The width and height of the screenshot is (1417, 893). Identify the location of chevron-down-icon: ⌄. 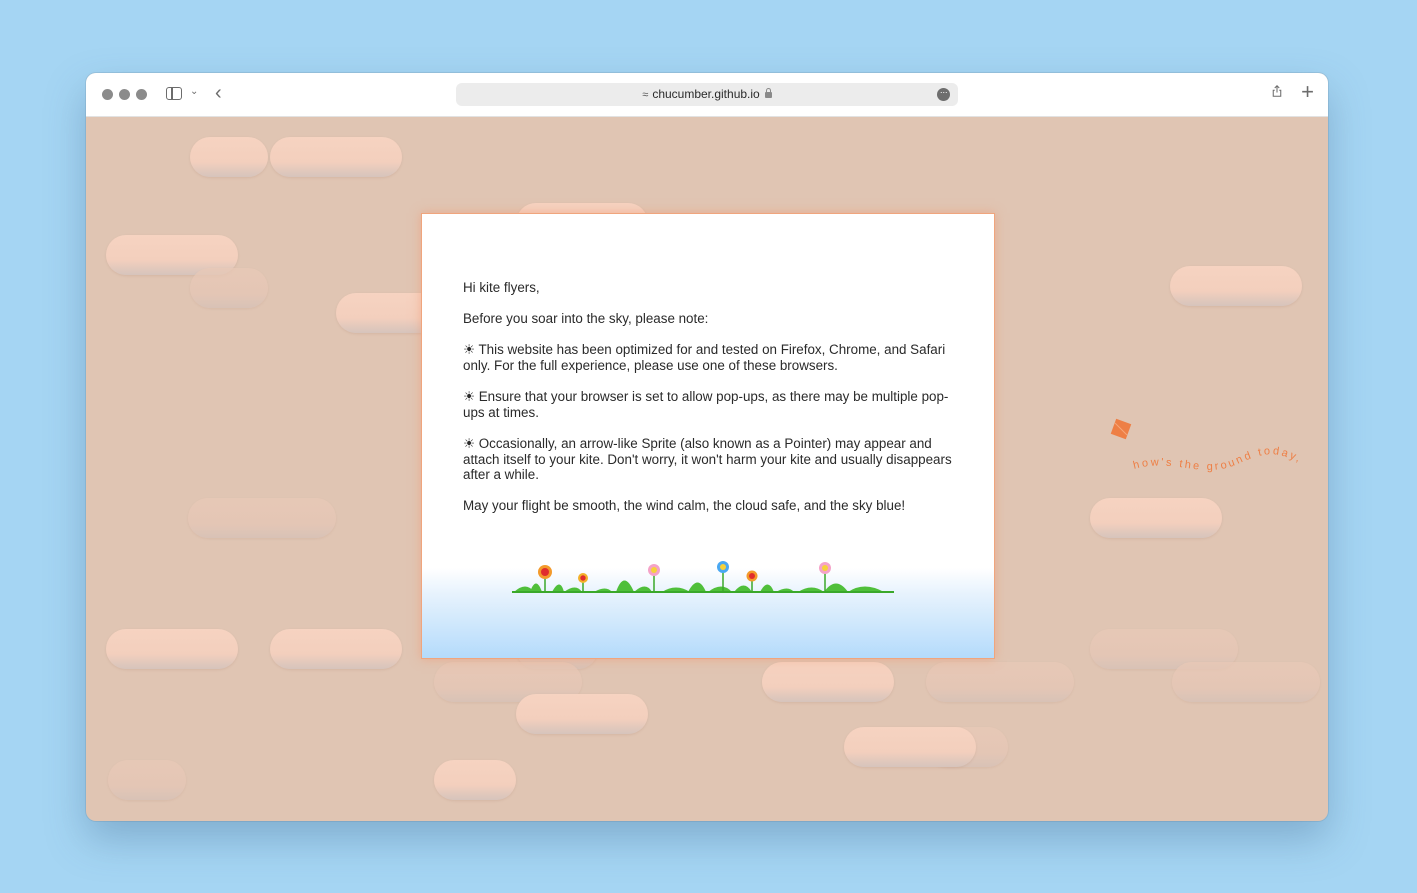
(194, 91).